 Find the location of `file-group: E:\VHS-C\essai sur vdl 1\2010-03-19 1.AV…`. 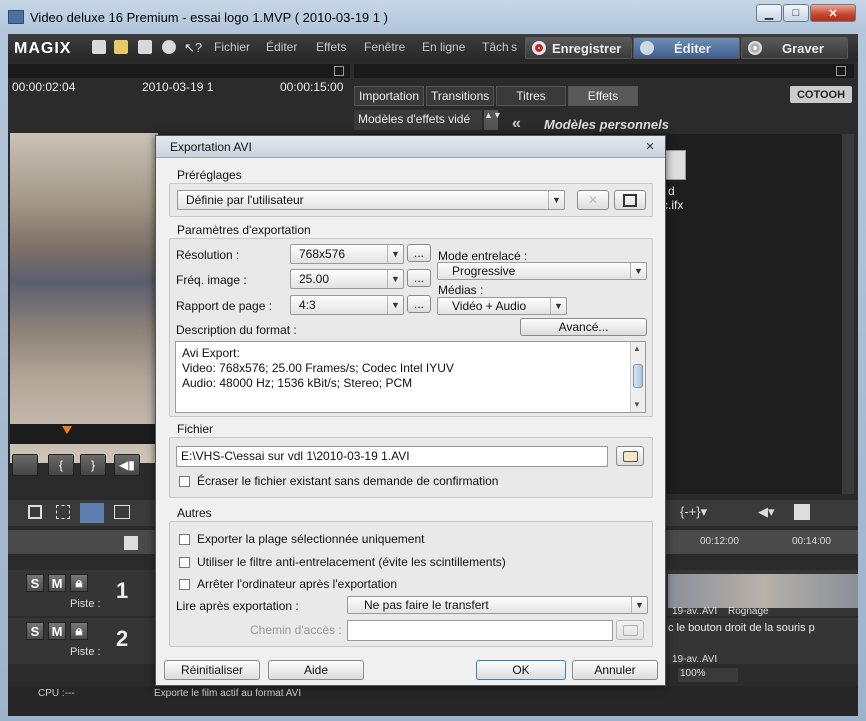

file-group: E:\VHS-C\essai sur vdl 1\2010-03-19 1.AV… is located at coordinates (411, 467).